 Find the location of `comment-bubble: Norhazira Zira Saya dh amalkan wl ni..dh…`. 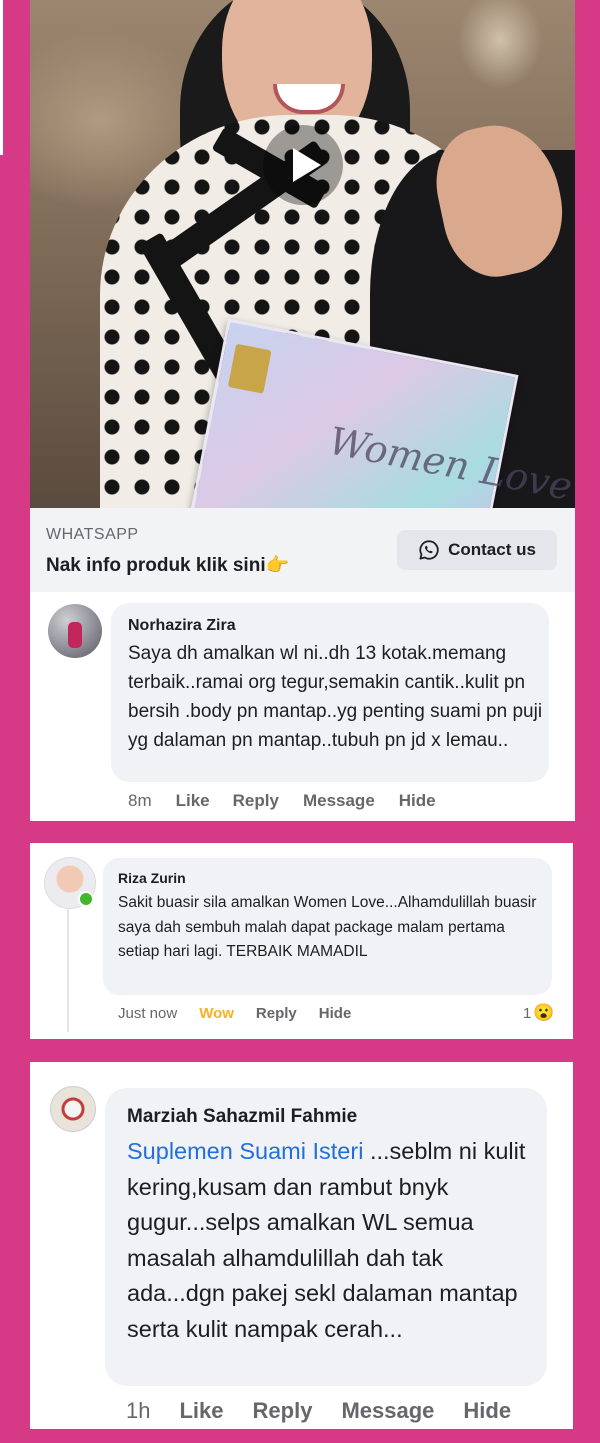

comment-bubble: Norhazira Zira Saya dh amalkan wl ni..dh… is located at coordinates (330, 692).